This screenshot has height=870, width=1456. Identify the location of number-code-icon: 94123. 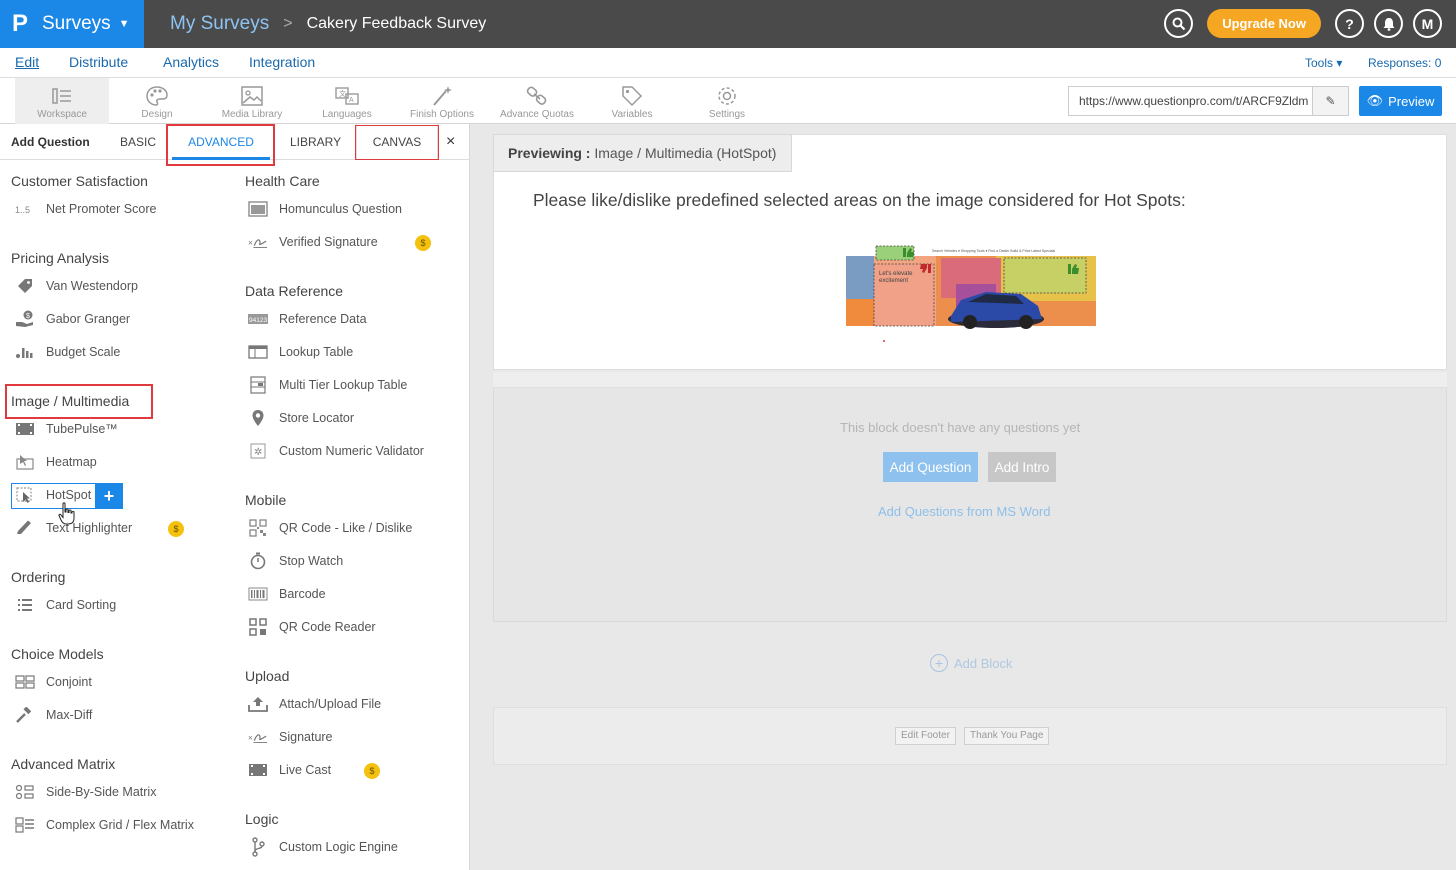
(258, 319).